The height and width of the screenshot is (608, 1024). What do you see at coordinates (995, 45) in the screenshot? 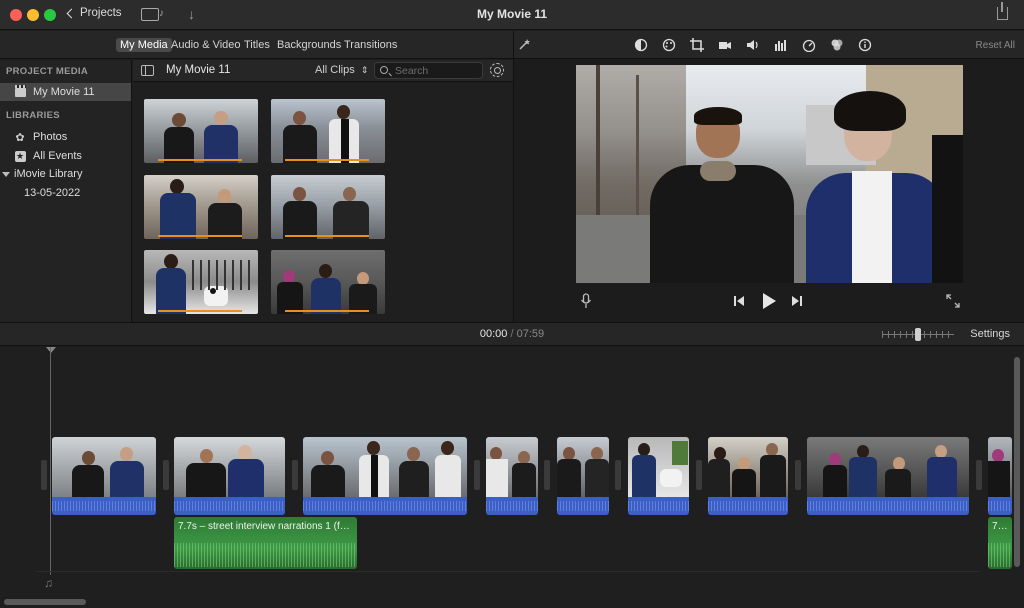
I see `reset-all-button: Reset All` at bounding box center [995, 45].